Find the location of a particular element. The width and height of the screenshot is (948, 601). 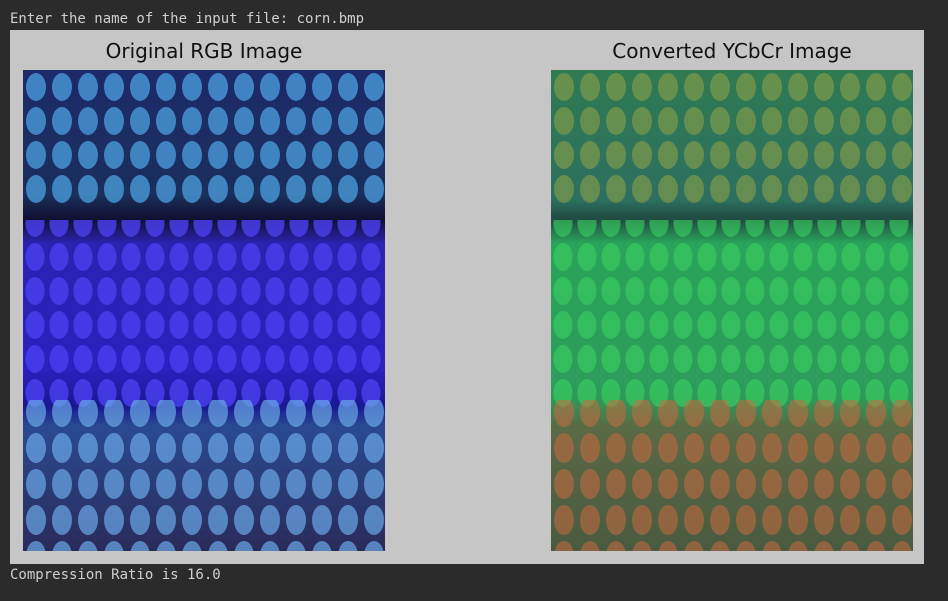

console-result-line: Compression Ratio is 16.0 is located at coordinates (115, 575).